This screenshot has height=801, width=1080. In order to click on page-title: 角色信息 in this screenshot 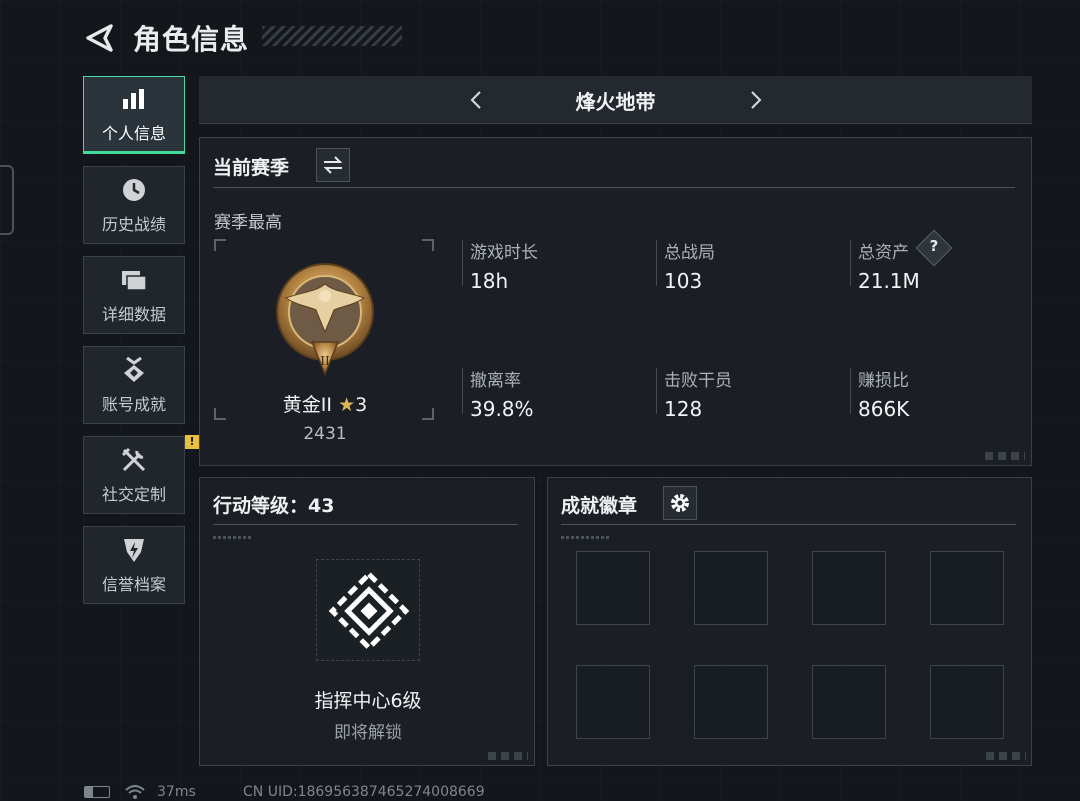, I will do `click(191, 39)`.